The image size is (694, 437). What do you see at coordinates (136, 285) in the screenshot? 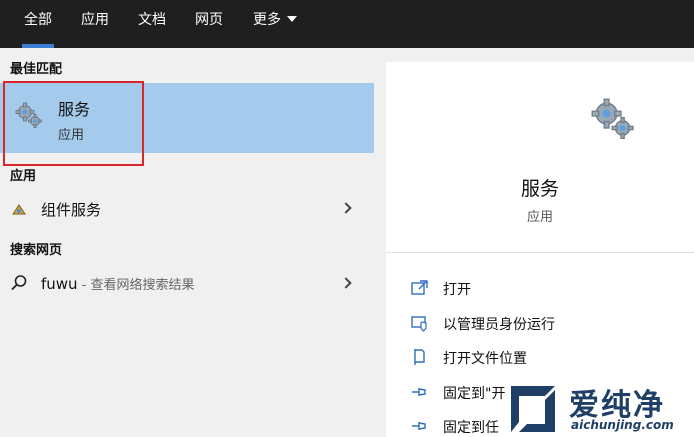
I see `web-hint: - 查看网络搜索结果` at bounding box center [136, 285].